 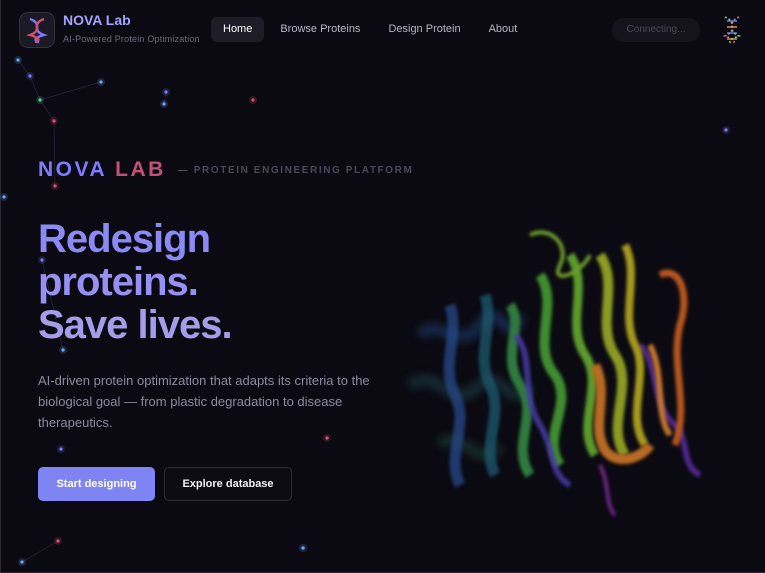 I want to click on headline-line-1: Redesign, so click(x=124, y=239).